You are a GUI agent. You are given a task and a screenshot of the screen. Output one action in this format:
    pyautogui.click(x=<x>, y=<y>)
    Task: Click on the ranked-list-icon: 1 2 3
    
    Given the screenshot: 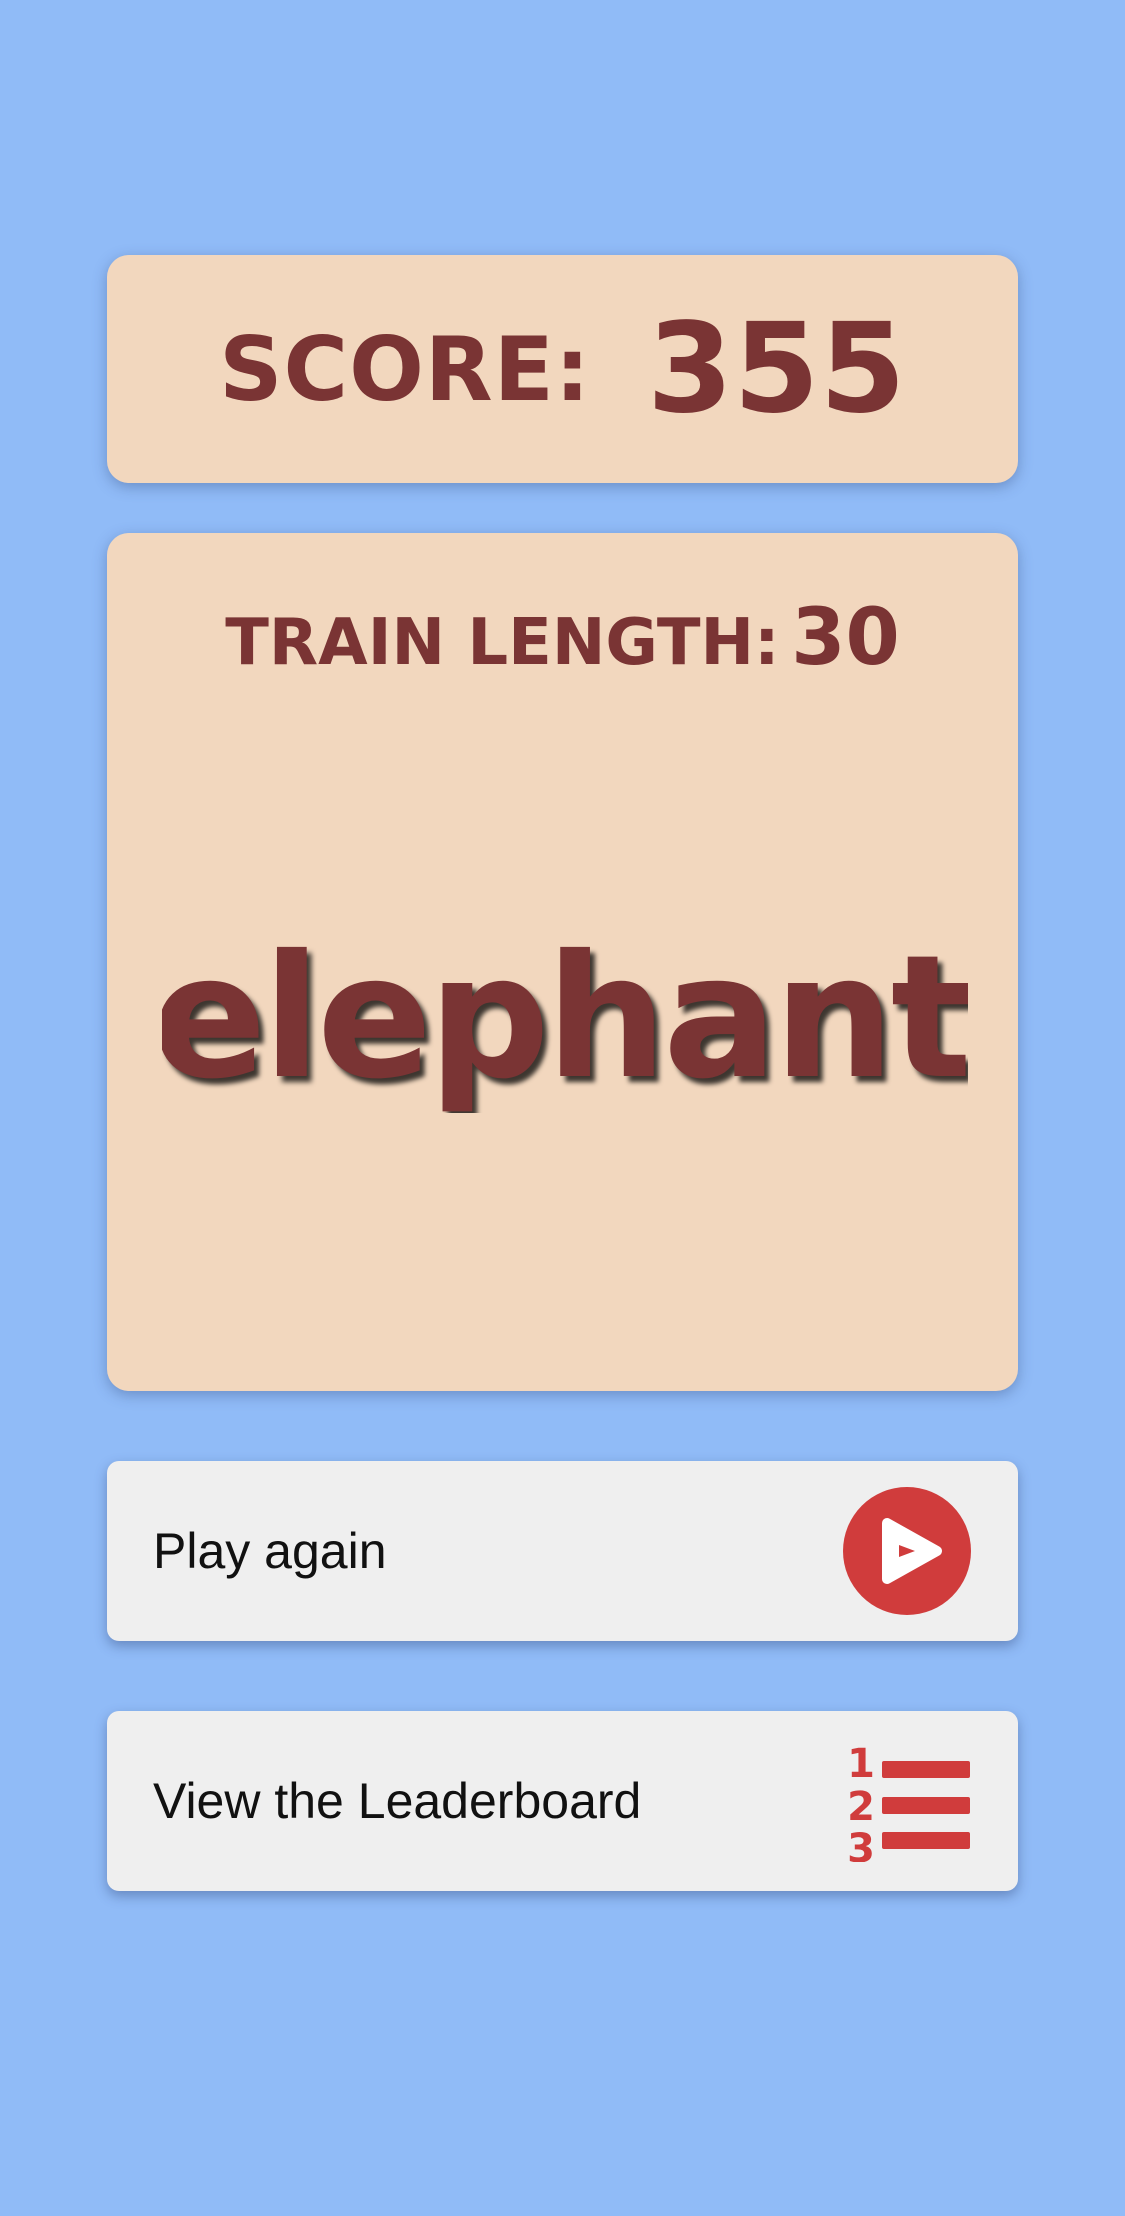 What is the action you would take?
    pyautogui.click(x=909, y=1801)
    